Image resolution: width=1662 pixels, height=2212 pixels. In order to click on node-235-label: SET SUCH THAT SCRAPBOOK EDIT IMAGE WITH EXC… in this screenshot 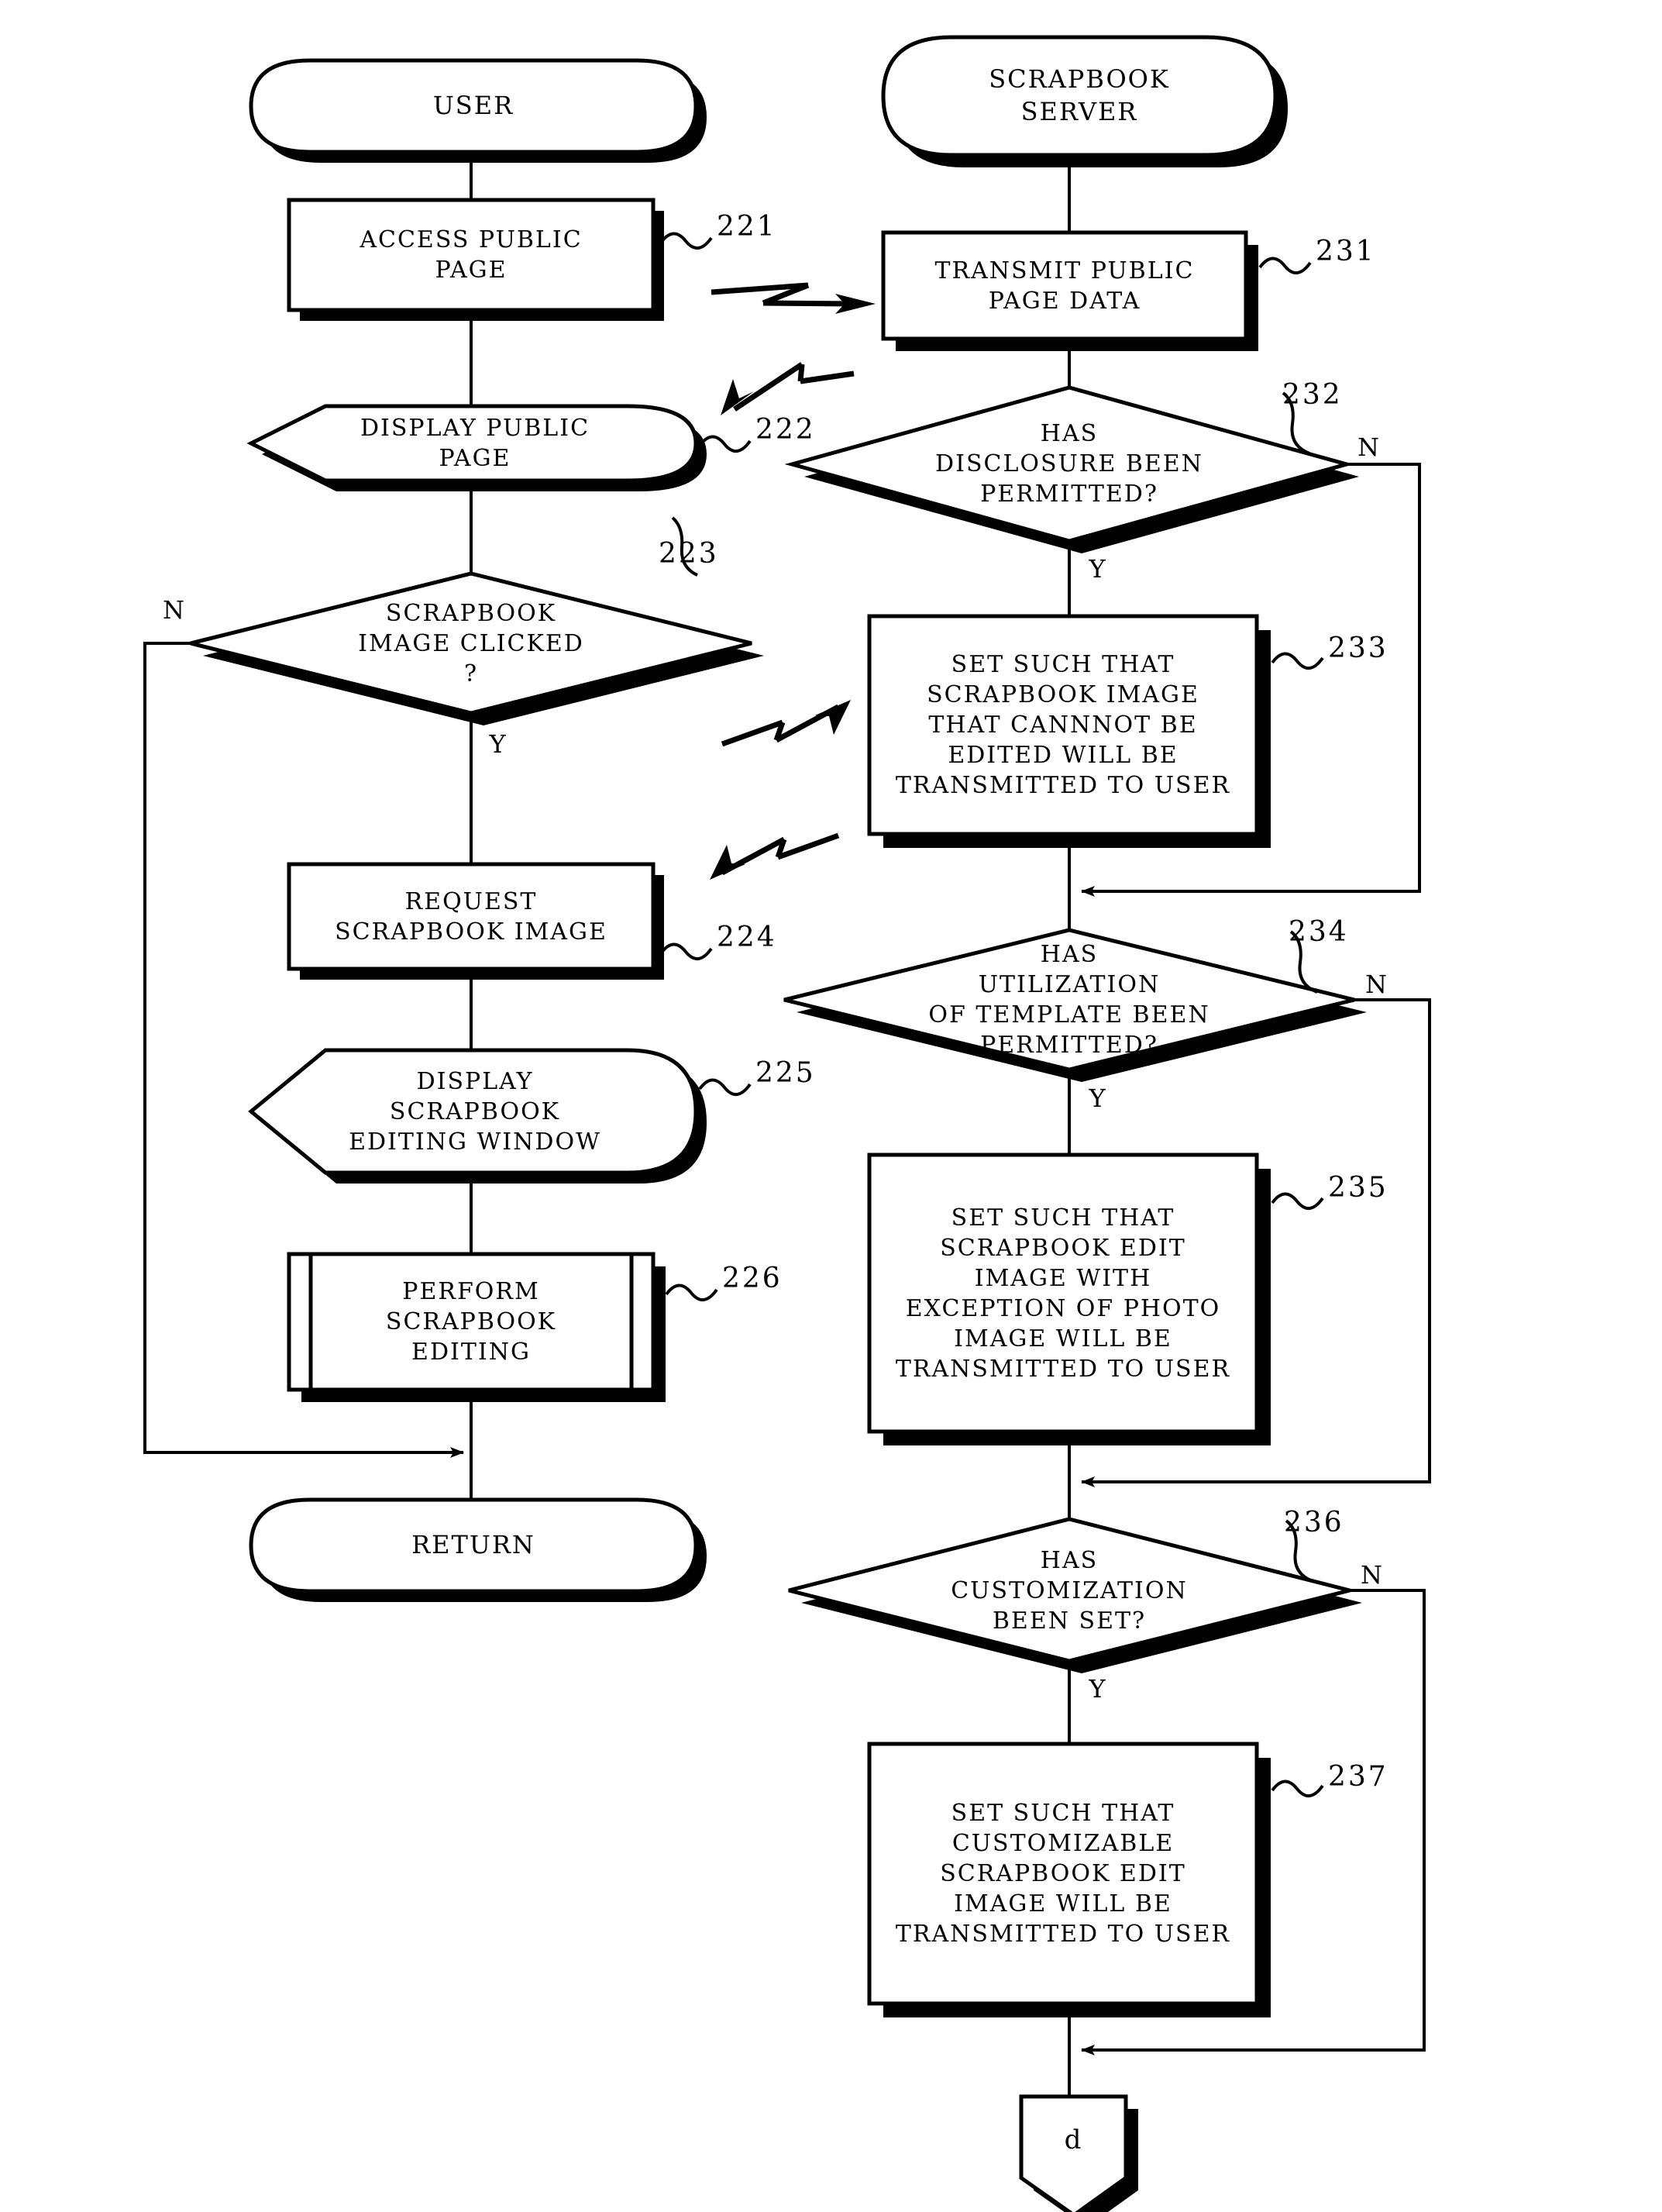, I will do `click(1063, 1293)`.